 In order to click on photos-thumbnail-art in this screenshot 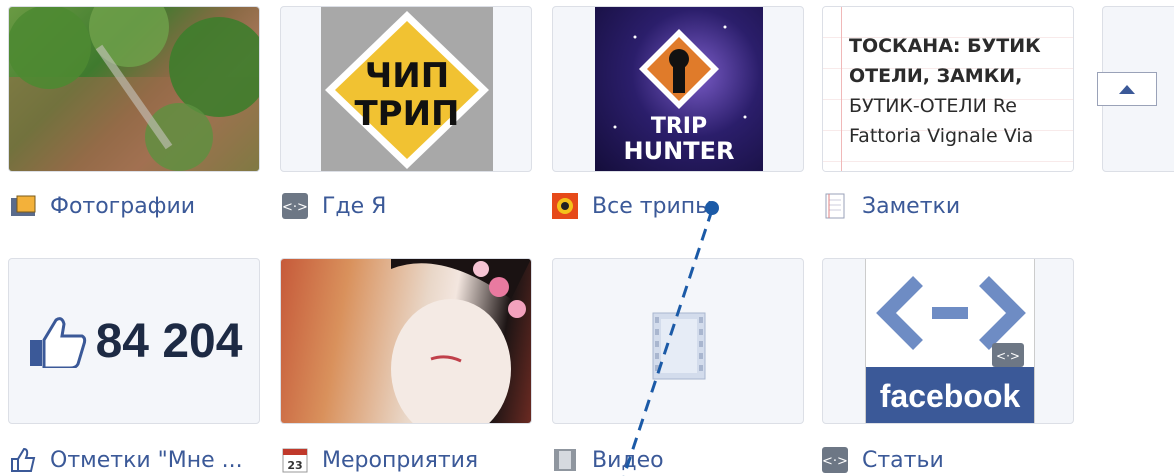, I will do `click(134, 89)`.